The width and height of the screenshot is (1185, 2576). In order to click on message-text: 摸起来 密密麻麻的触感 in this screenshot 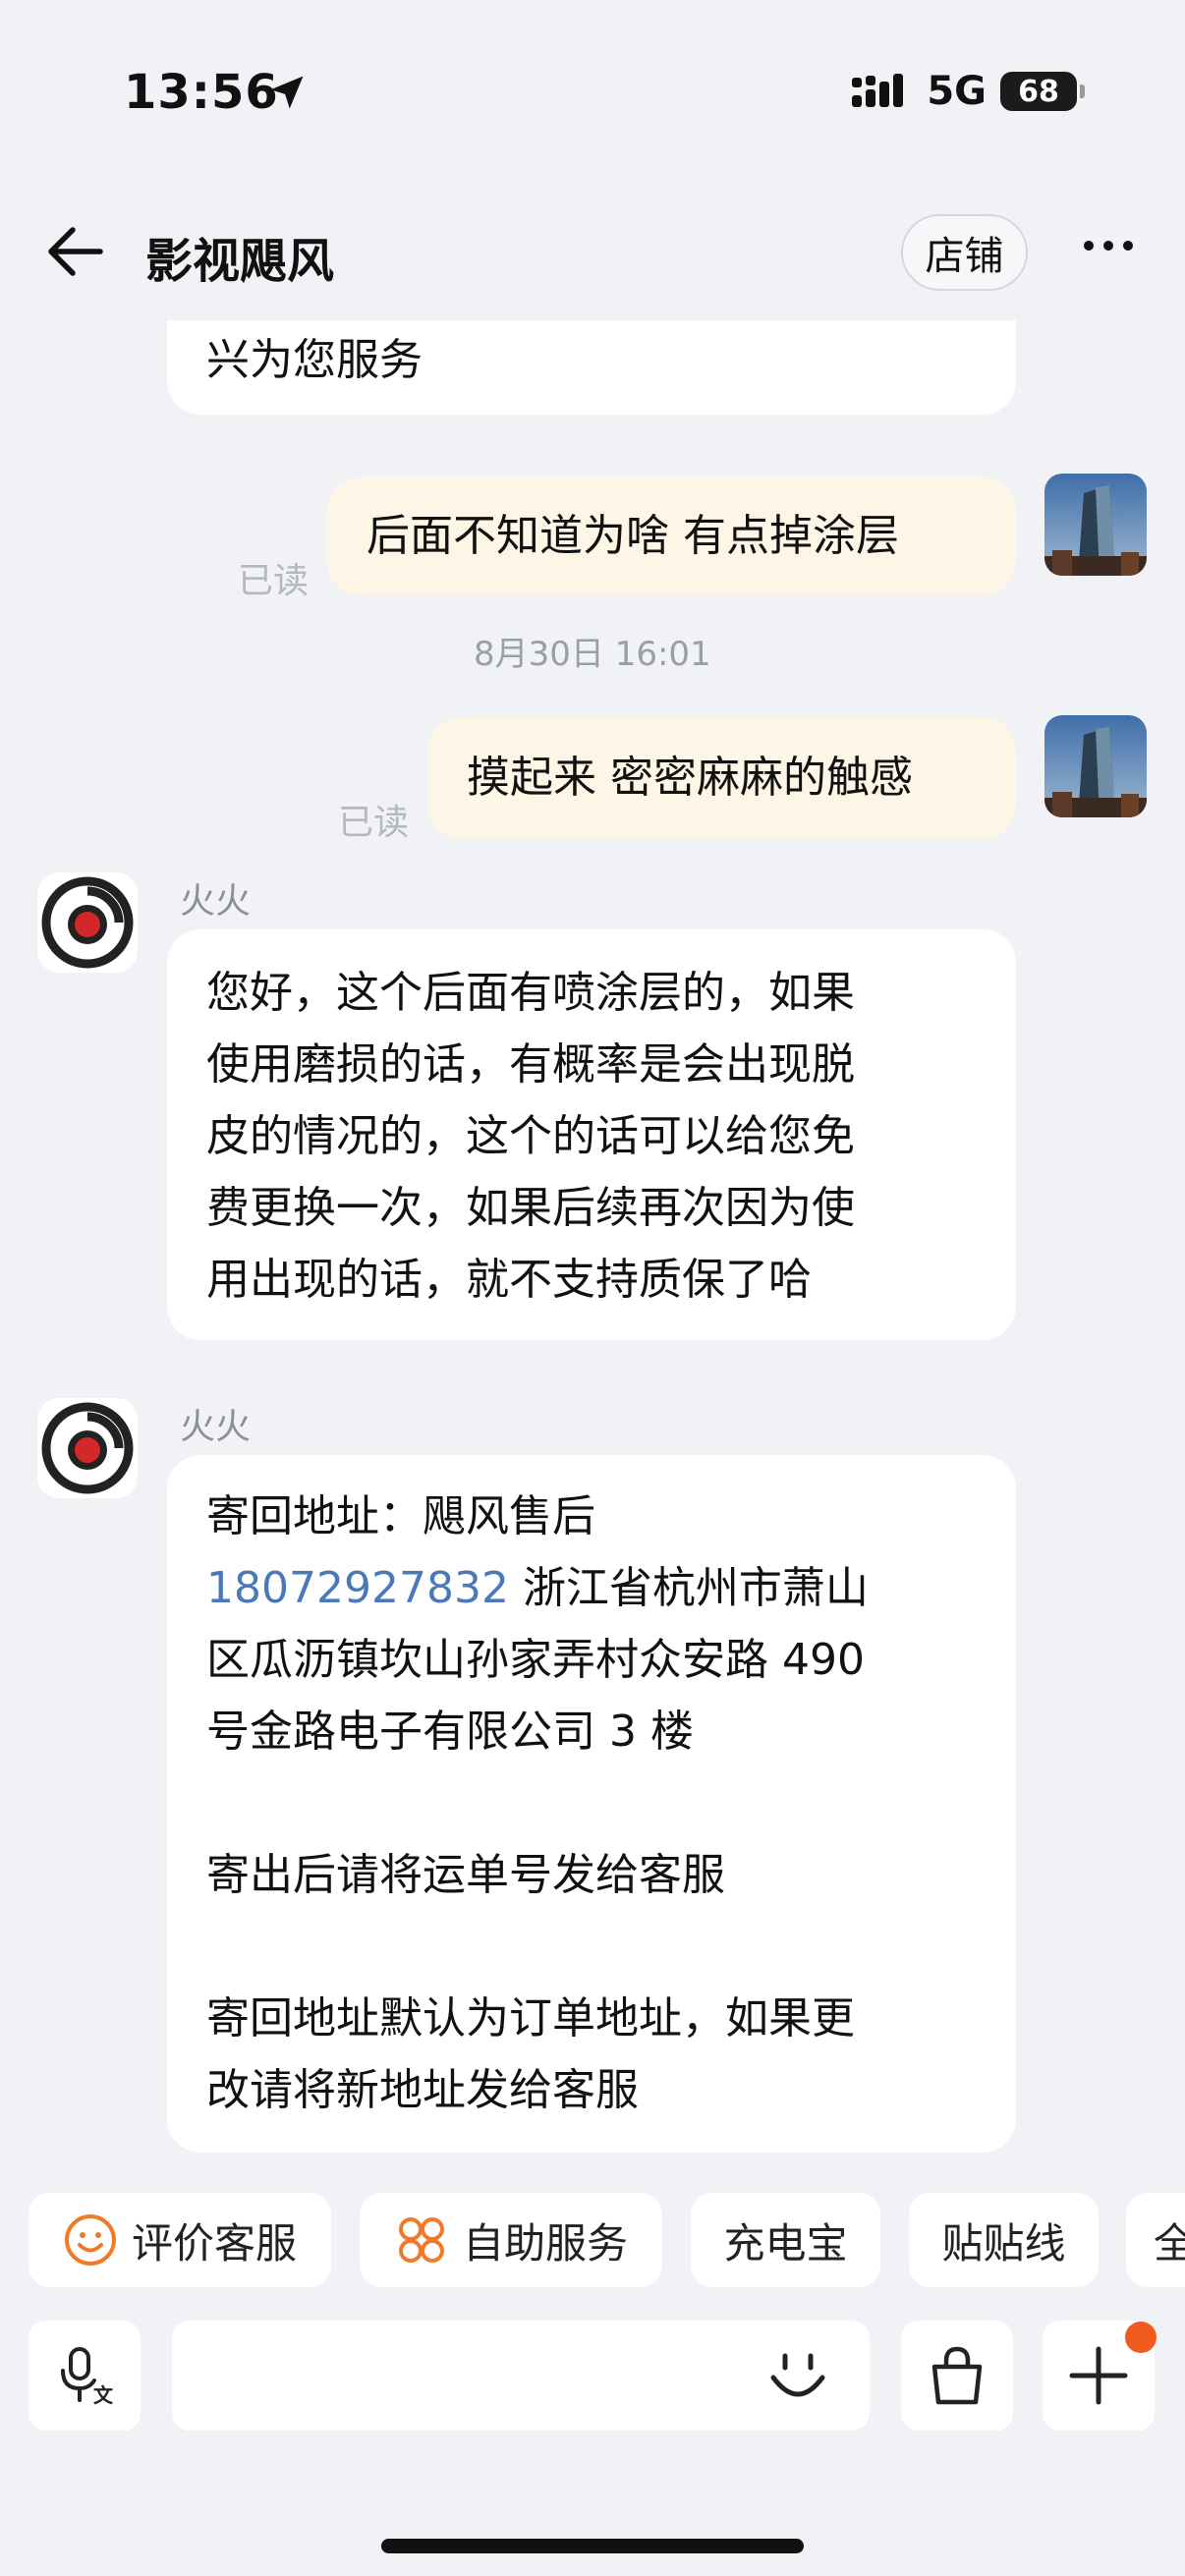, I will do `click(690, 778)`.